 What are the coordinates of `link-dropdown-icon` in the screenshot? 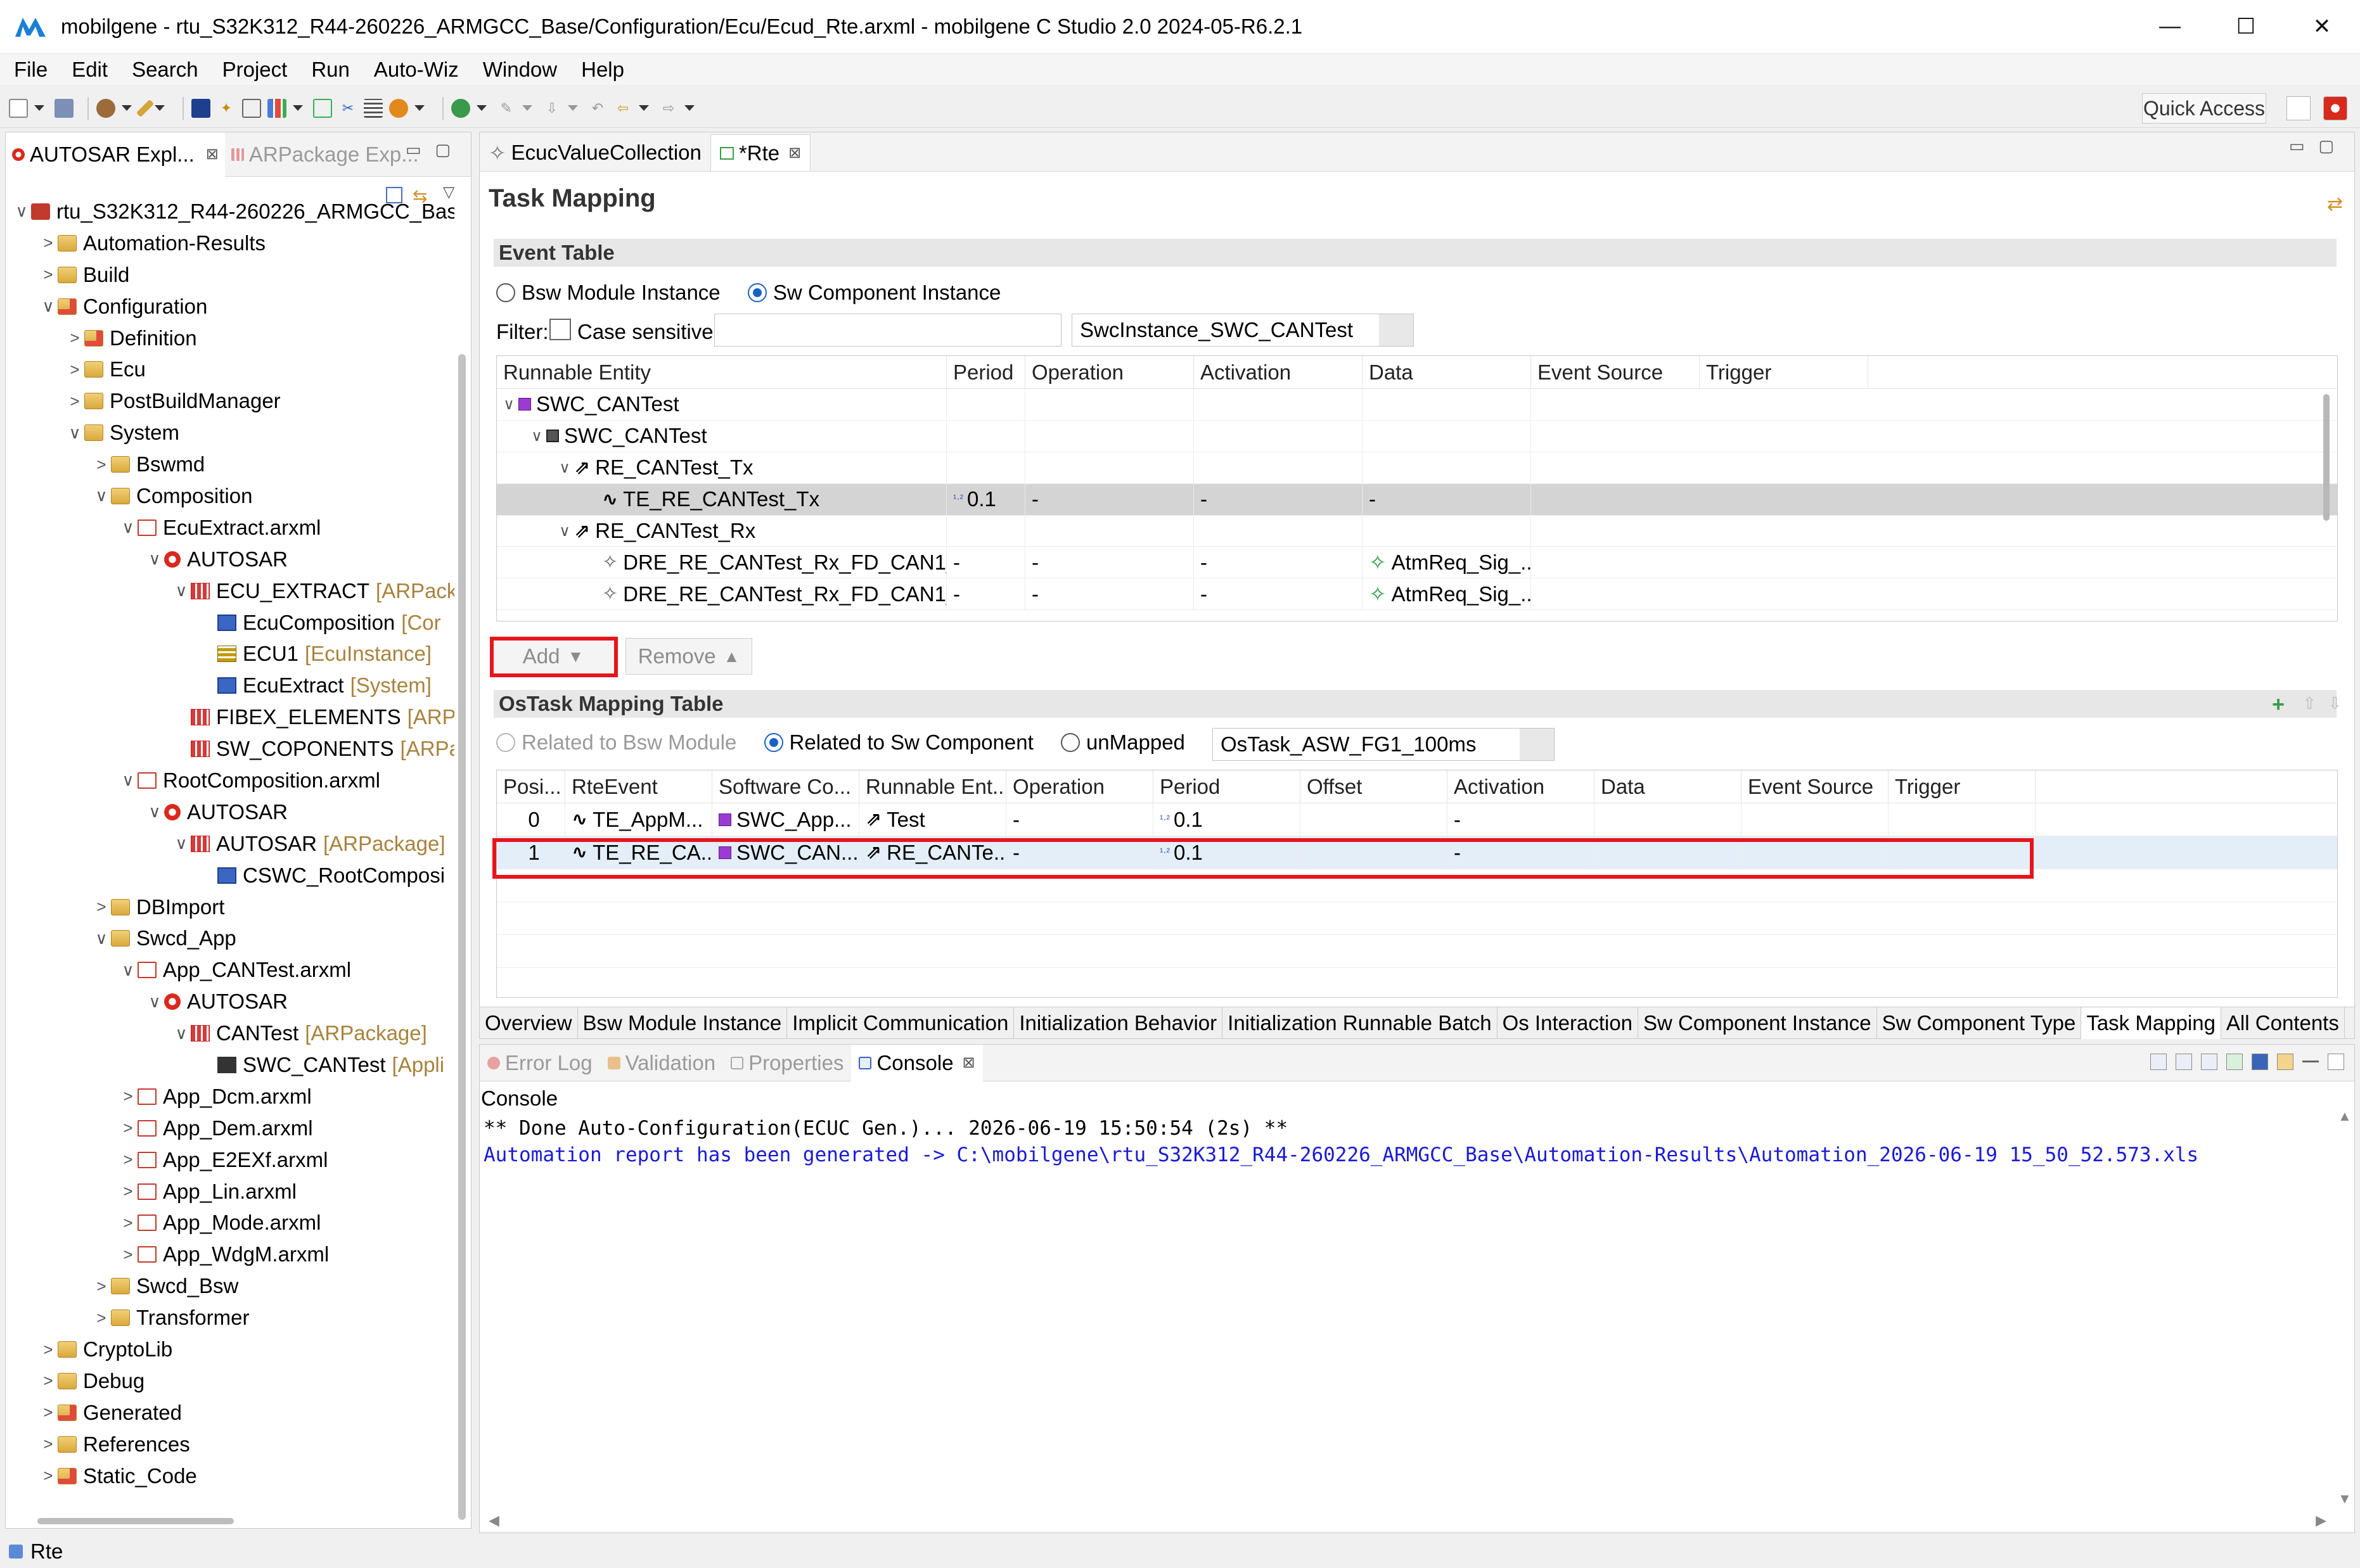 It's located at (482, 108).